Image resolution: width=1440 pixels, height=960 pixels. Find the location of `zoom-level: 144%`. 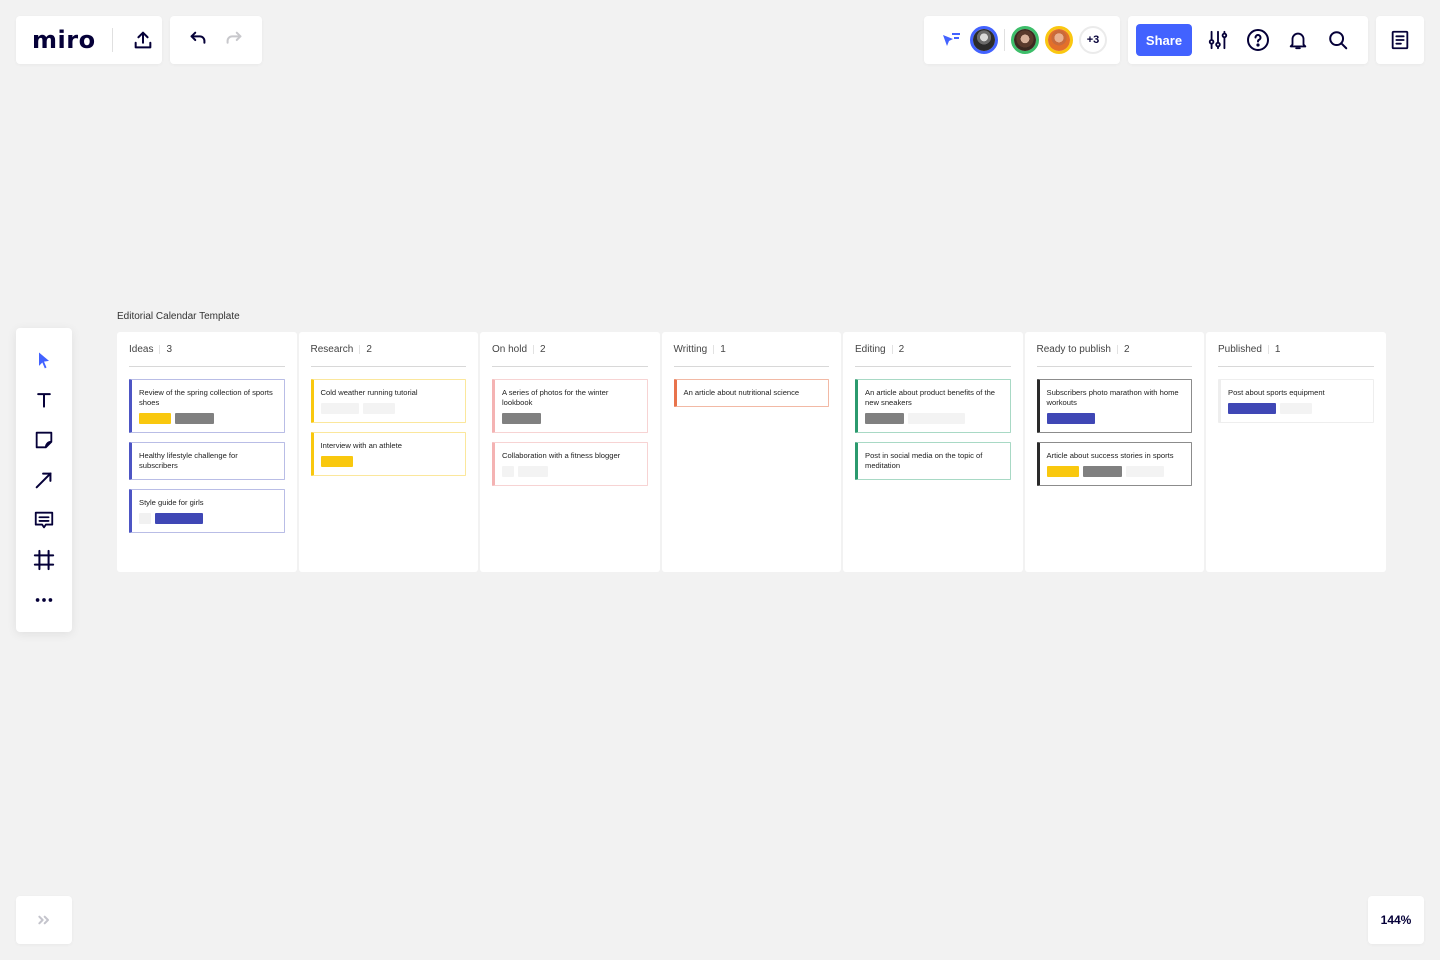

zoom-level: 144% is located at coordinates (1396, 920).